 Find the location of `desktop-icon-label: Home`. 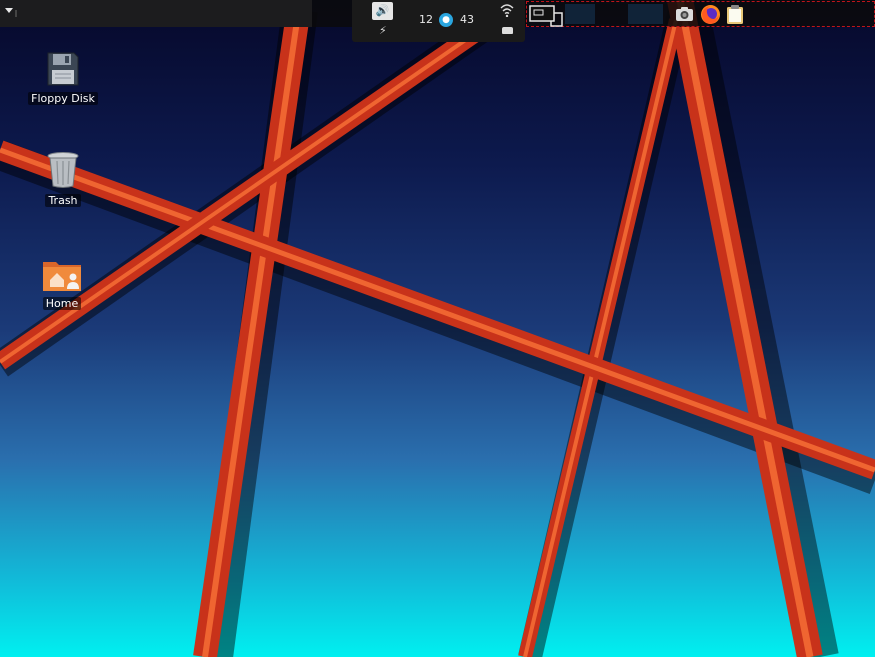

desktop-icon-label: Home is located at coordinates (62, 303).